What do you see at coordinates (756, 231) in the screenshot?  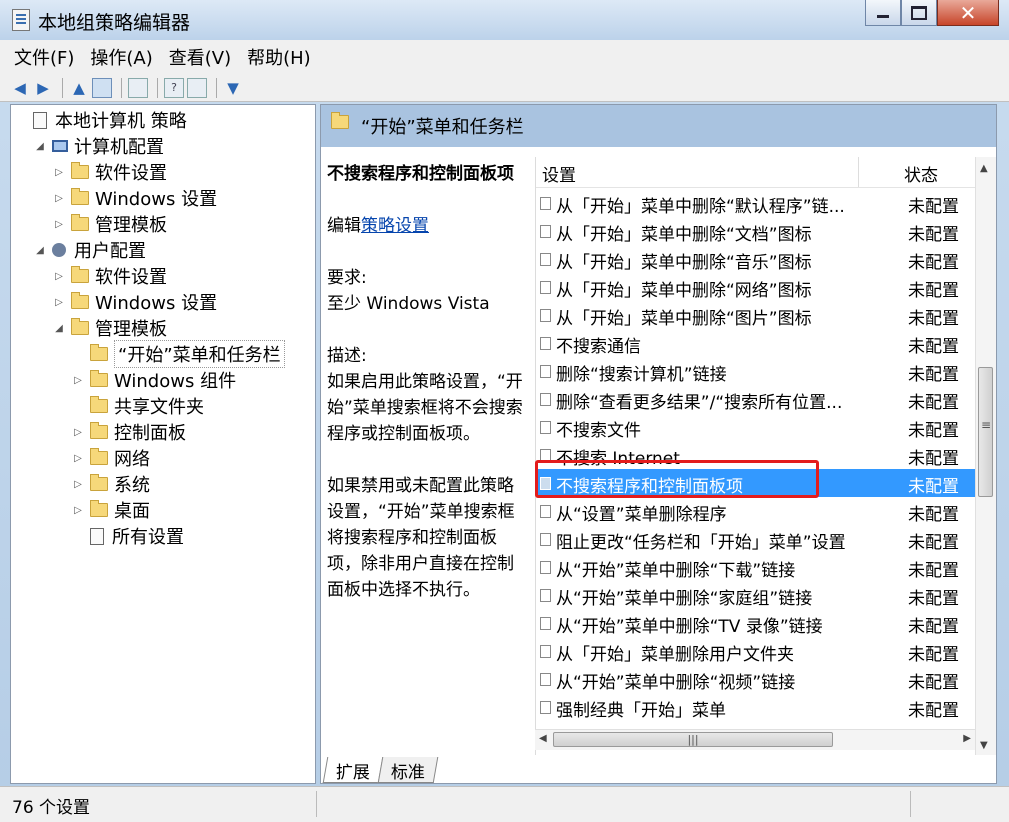 I see `setting-row: 从「开始」菜单中删除“文档”图标 未配置` at bounding box center [756, 231].